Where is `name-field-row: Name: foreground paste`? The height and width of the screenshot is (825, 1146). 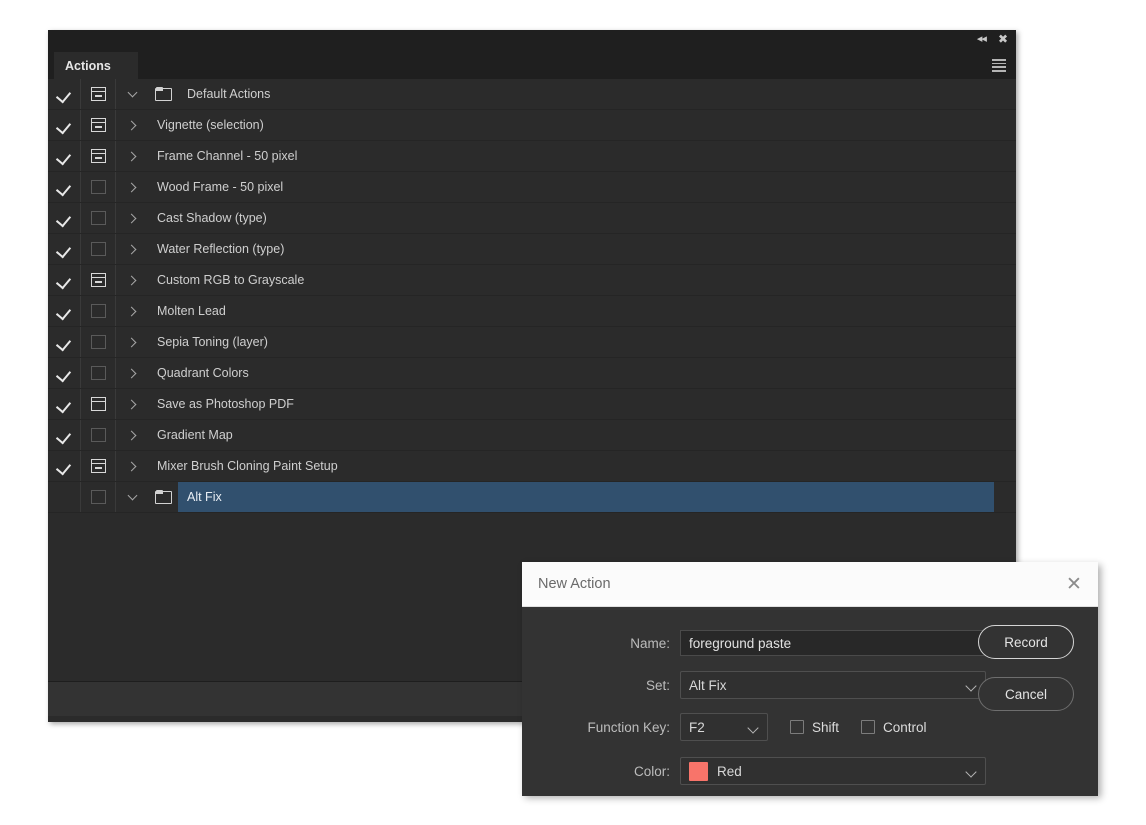
name-field-row: Name: foreground paste is located at coordinates (754, 643).